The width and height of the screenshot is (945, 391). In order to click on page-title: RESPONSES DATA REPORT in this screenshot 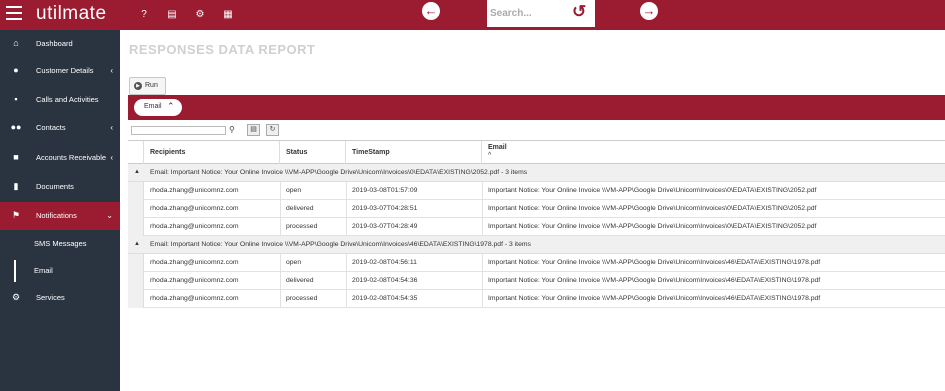, I will do `click(222, 49)`.